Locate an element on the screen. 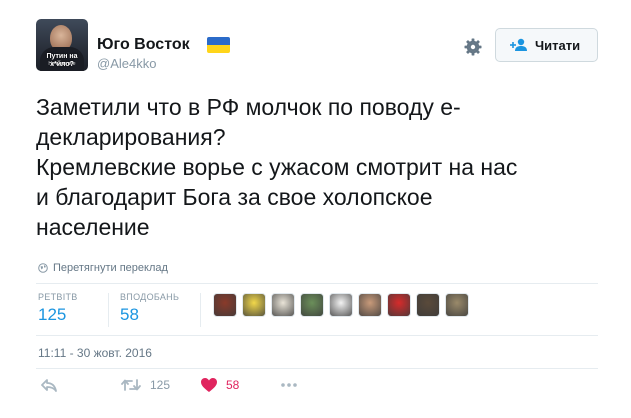 Image resolution: width=631 pixels, height=418 pixels. reply-icon is located at coordinates (49, 385).